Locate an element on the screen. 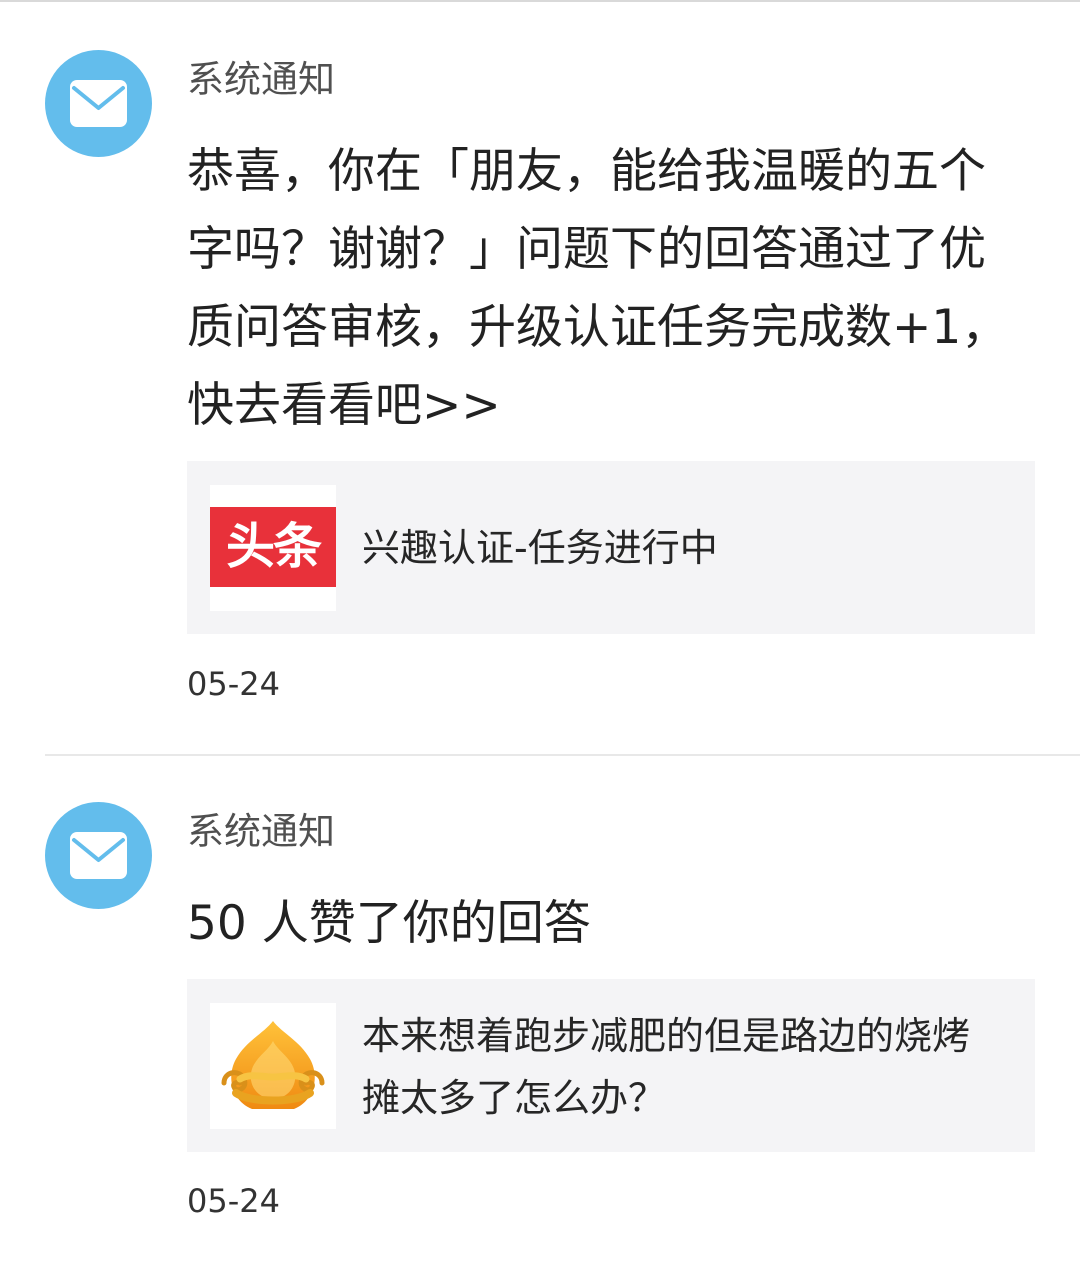  card-thumbnail is located at coordinates (273, 1066).